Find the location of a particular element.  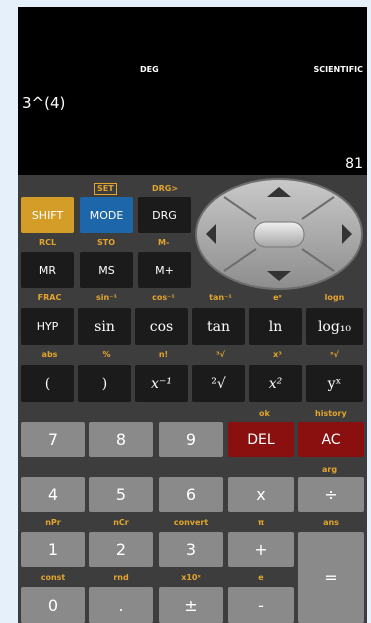

mode-button: MODE is located at coordinates (106, 215).